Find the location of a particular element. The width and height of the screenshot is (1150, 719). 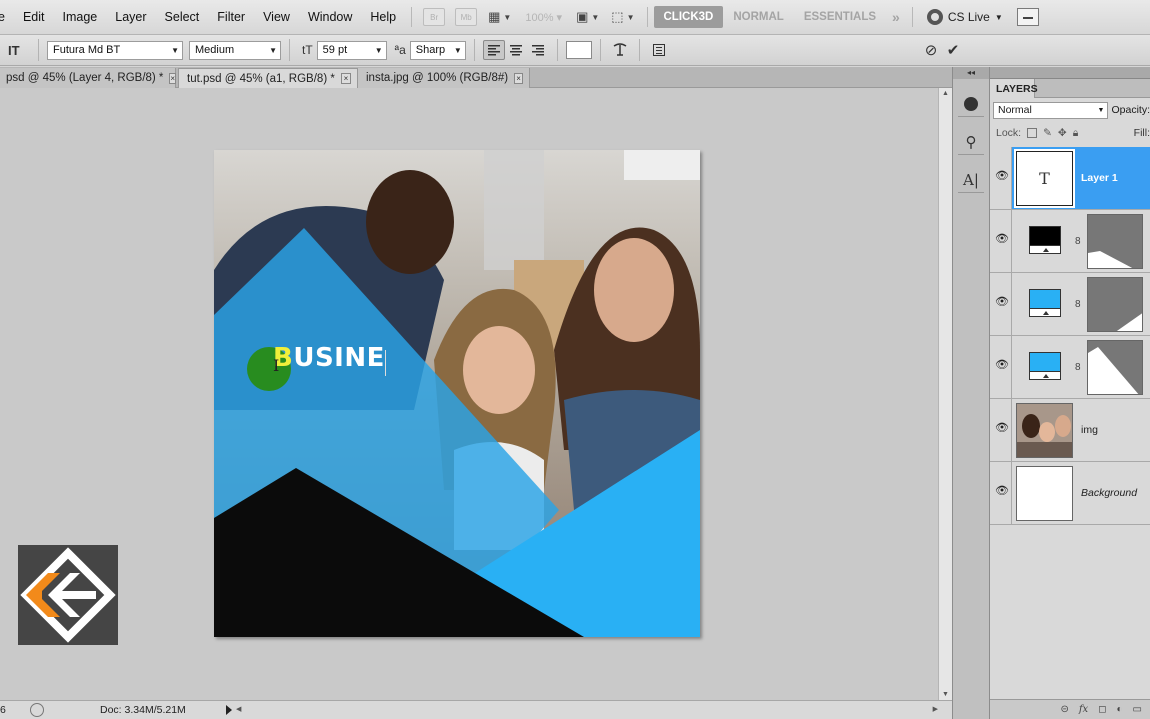

lock-image-icon: ✎ is located at coordinates (1047, 133).